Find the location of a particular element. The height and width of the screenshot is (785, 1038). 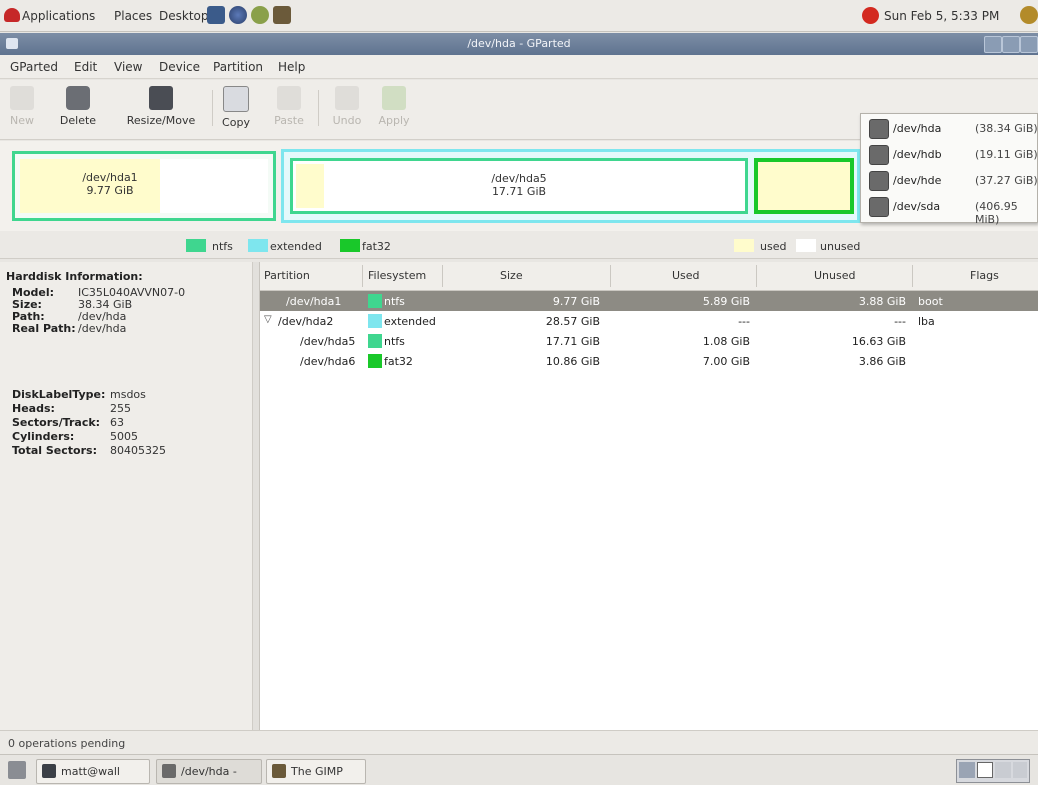

copy-icon is located at coordinates (236, 99).